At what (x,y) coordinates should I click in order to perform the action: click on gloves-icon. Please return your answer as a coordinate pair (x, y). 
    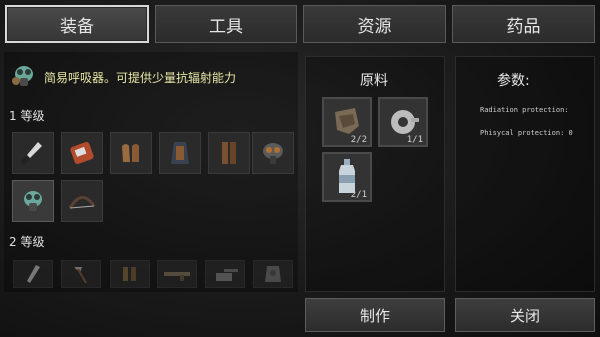
    Looking at the image, I should click on (130, 153).